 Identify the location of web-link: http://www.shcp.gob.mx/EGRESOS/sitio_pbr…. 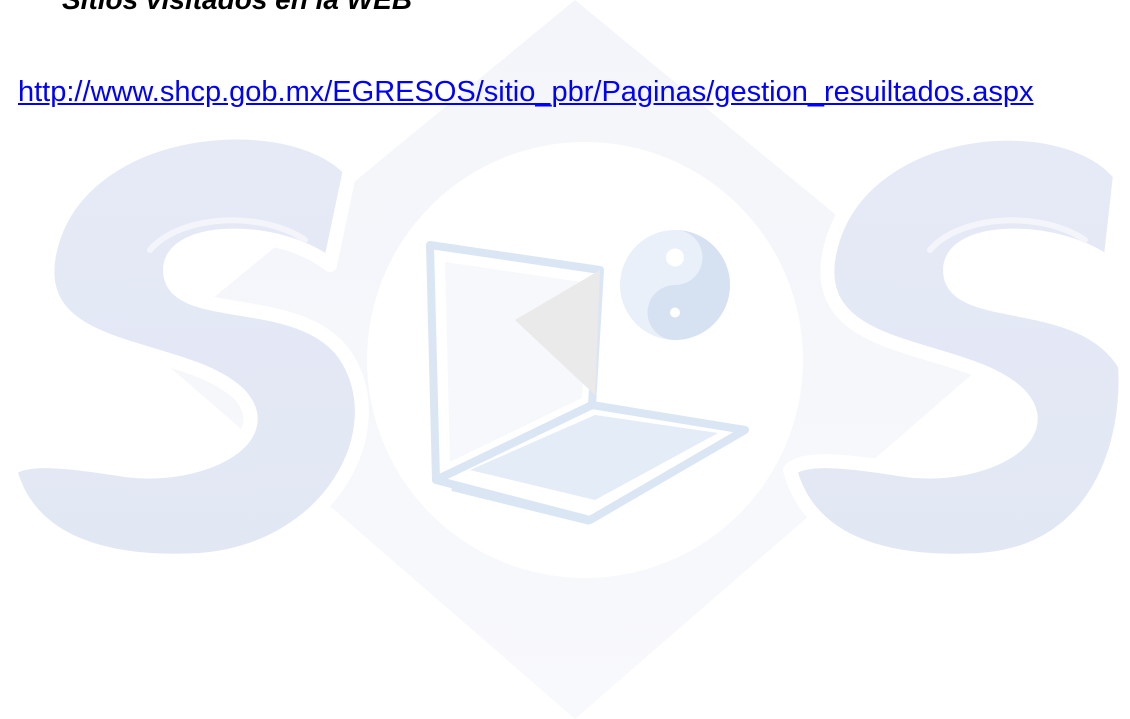
(574, 92).